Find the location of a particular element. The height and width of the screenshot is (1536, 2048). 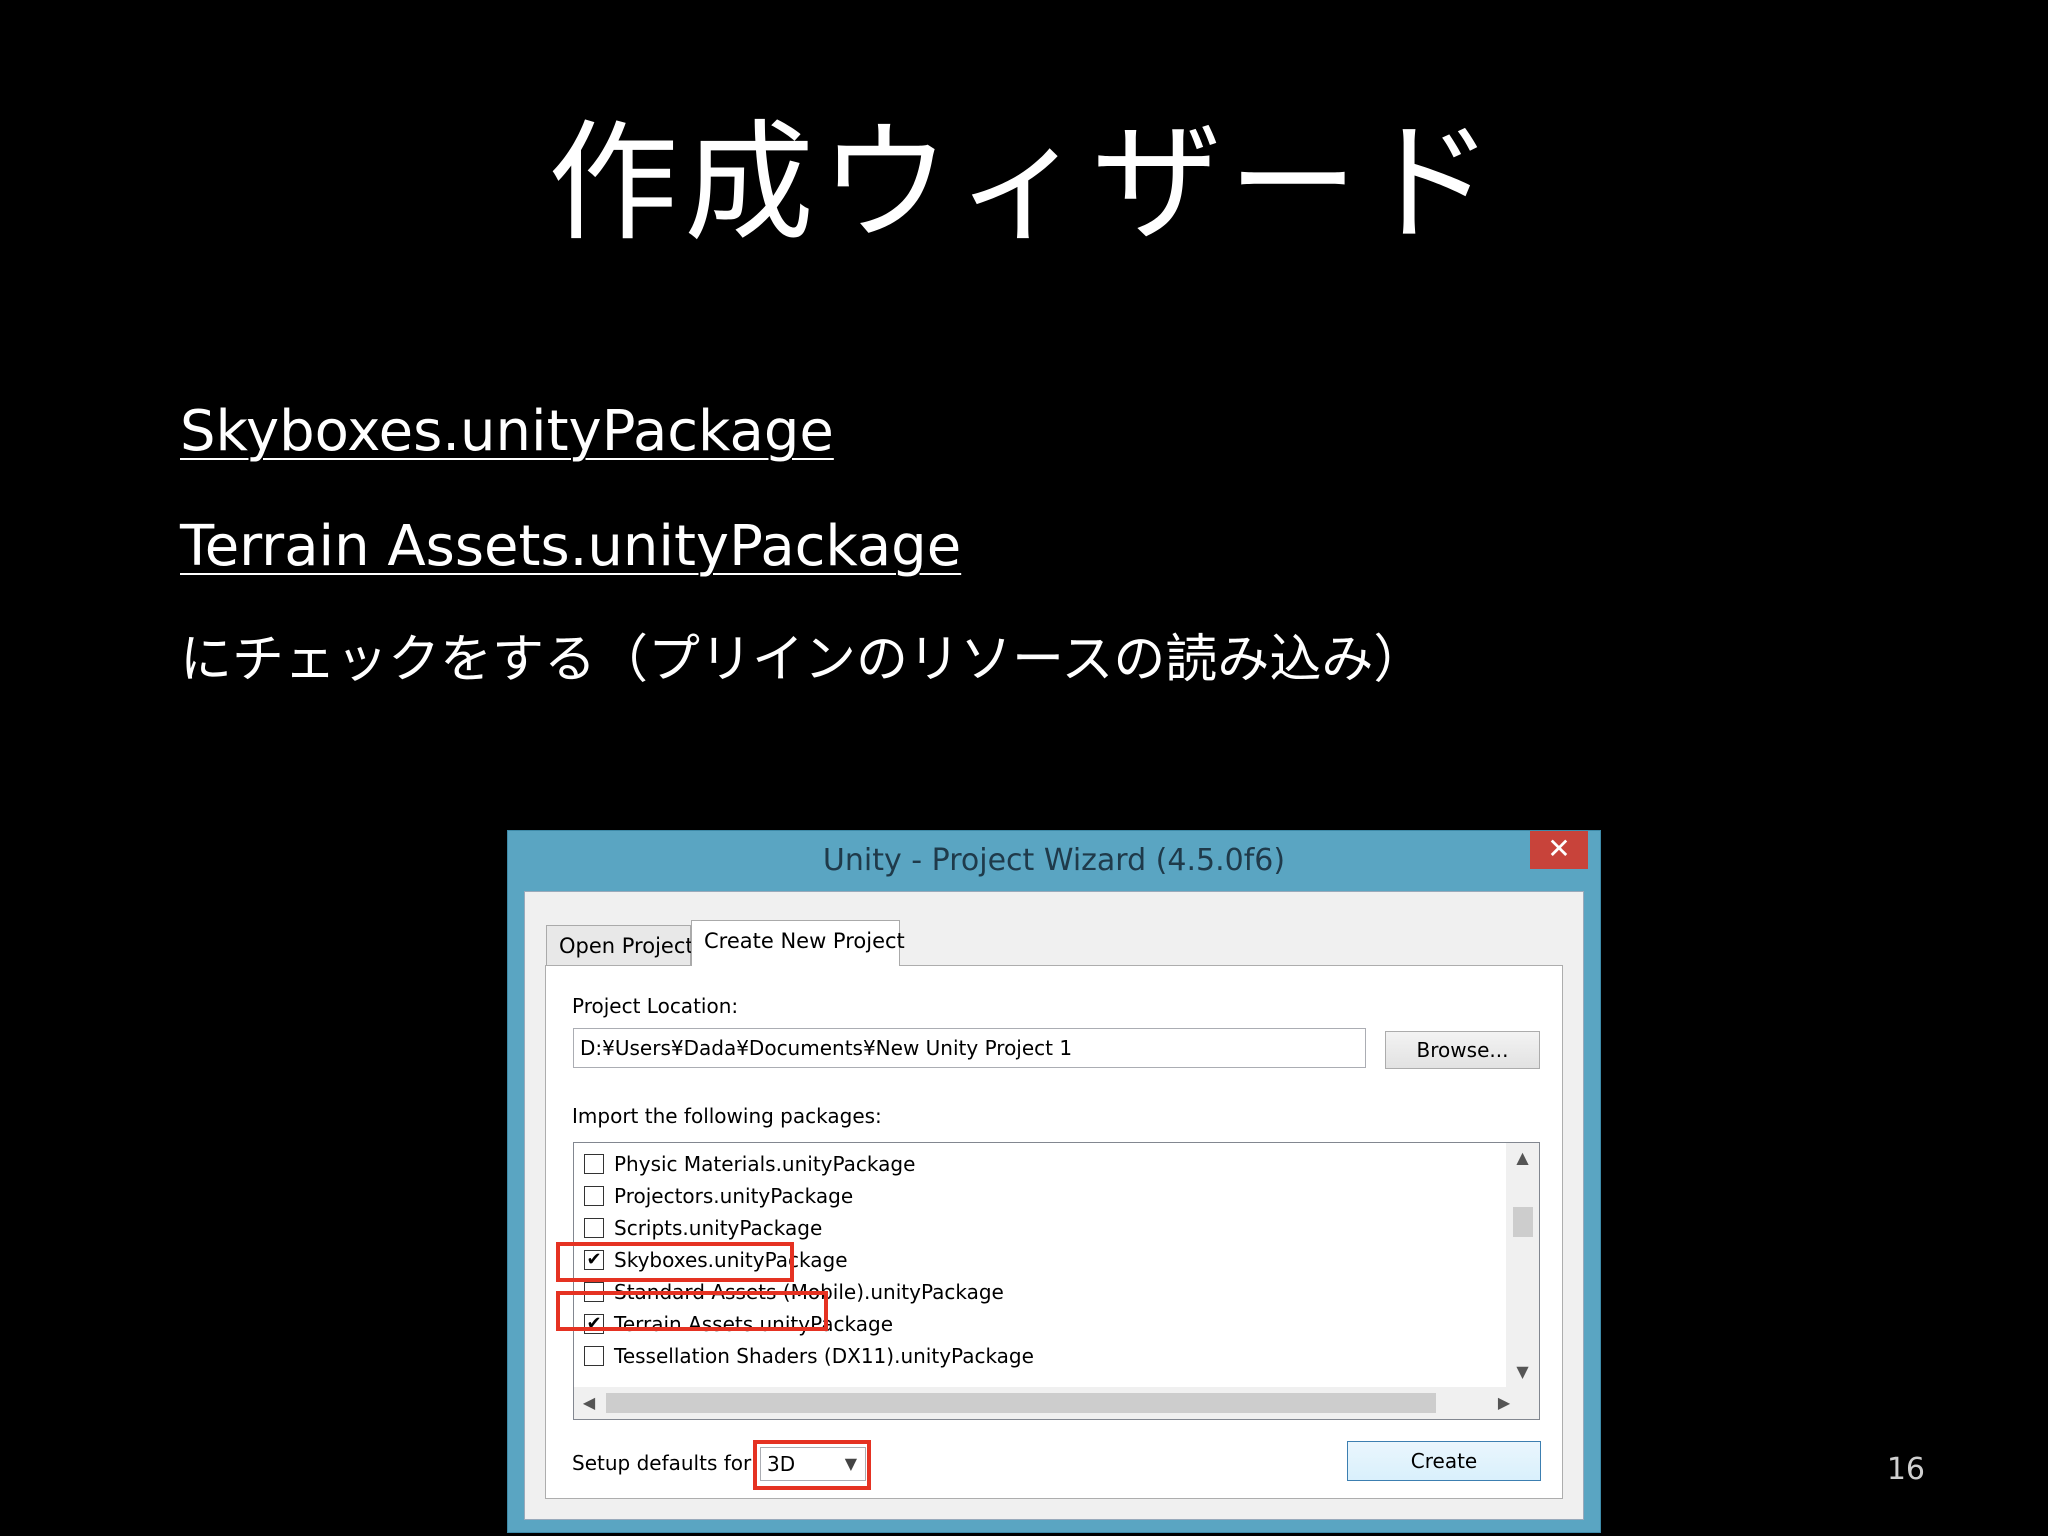

list-item-skyboxes: ✔ Skyboxes.unityPackage is located at coordinates (716, 1260).